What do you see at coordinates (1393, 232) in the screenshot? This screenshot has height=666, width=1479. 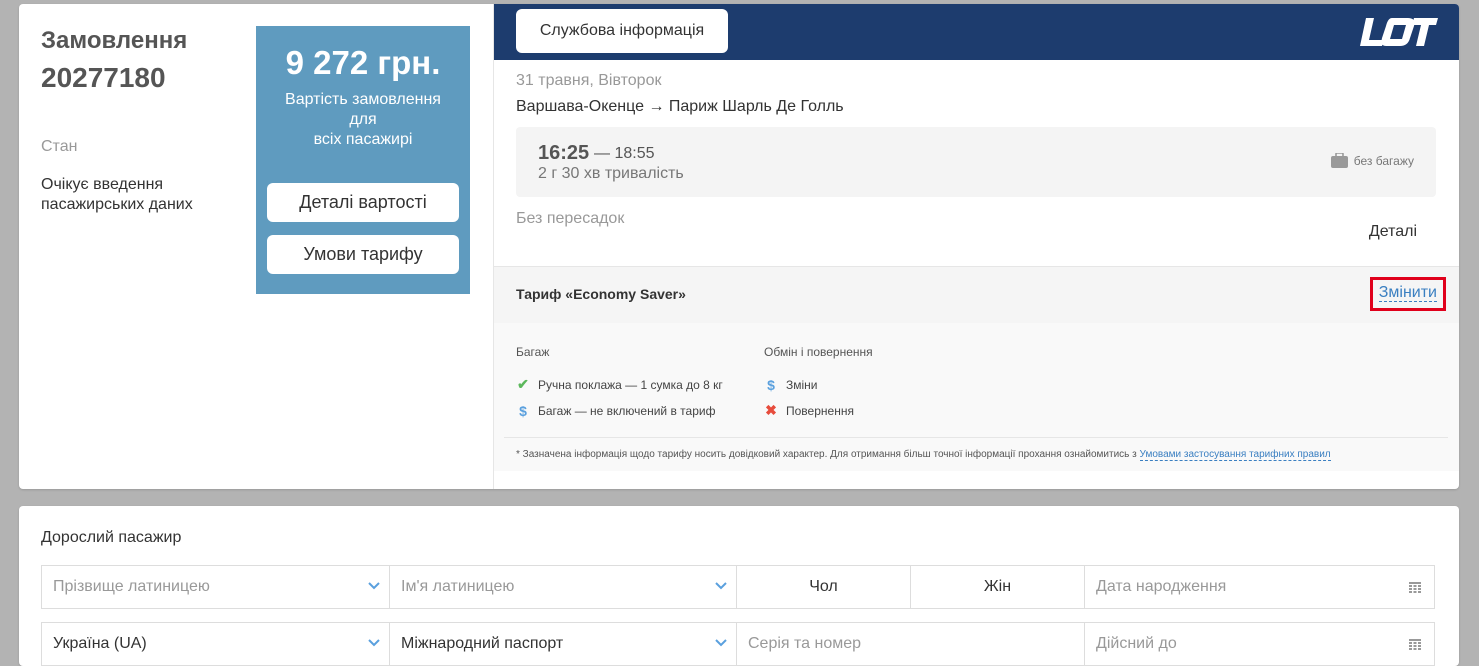 I see `flight-details-link: Деталі` at bounding box center [1393, 232].